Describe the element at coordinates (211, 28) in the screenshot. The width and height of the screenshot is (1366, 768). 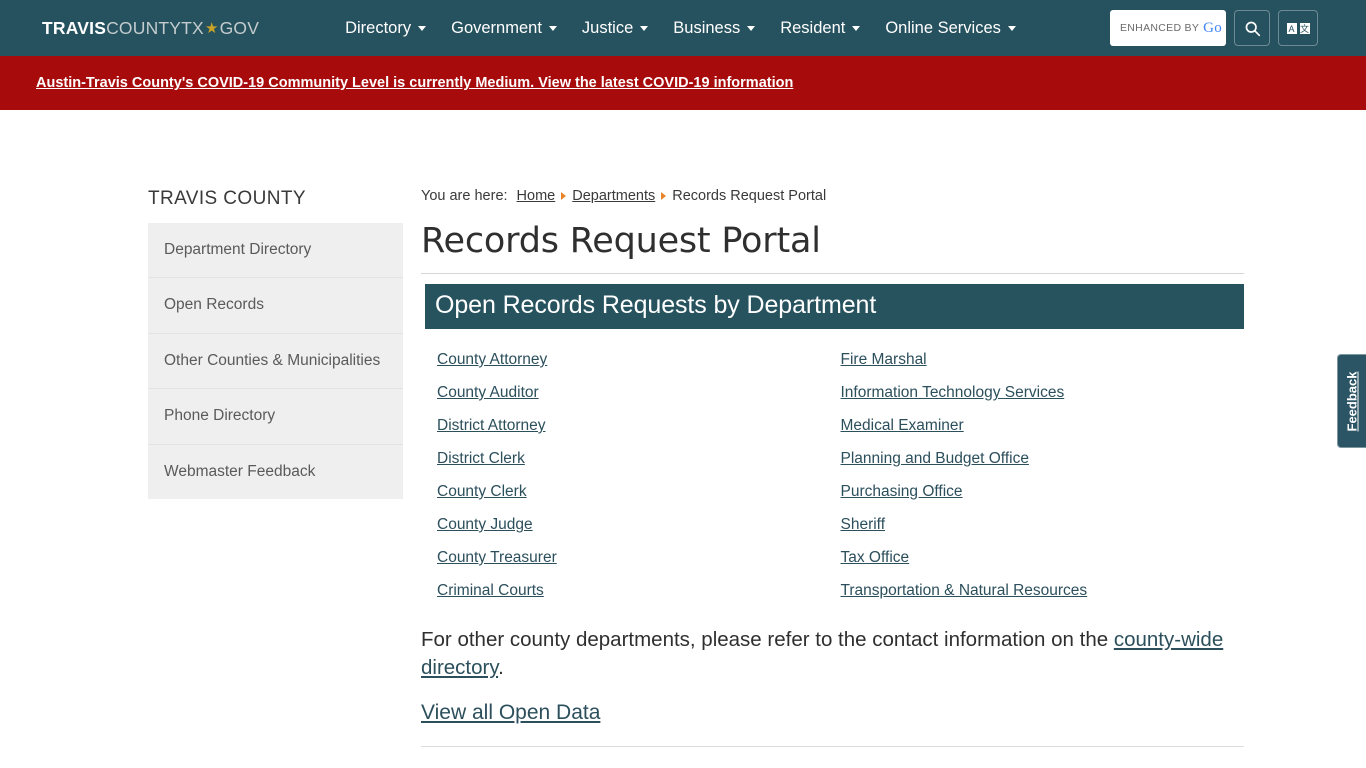
I see `star-icon: ★` at that location.